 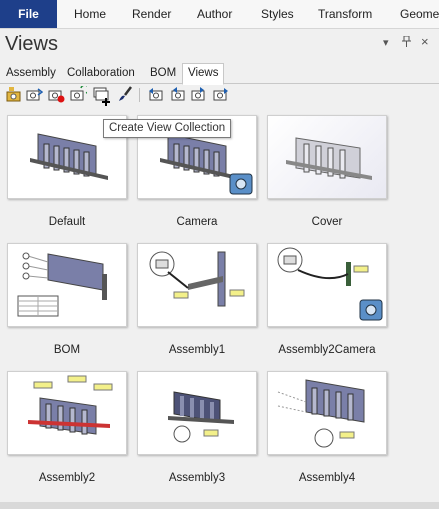 I want to click on view-label: Default, so click(x=67, y=222).